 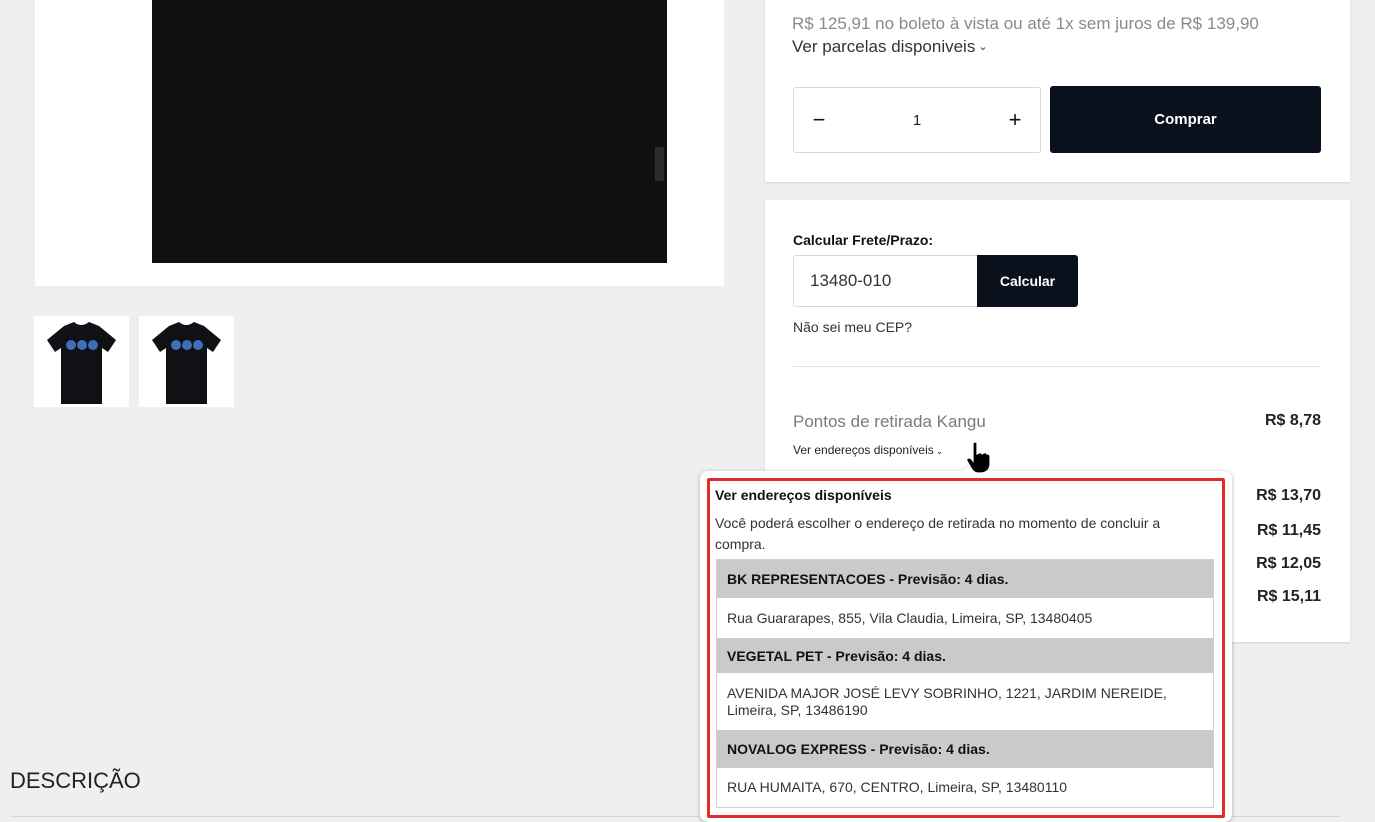 What do you see at coordinates (1057, 366) in the screenshot?
I see `shipping-divider` at bounding box center [1057, 366].